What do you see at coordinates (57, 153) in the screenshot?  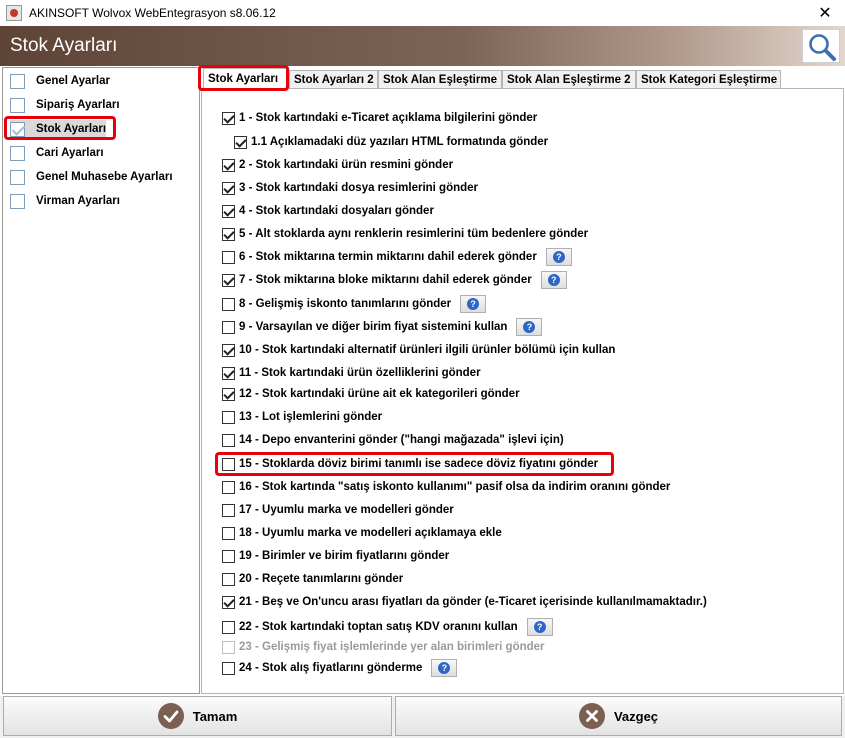 I see `sidebar-item-cari-ayarlari: Cari Ayarları` at bounding box center [57, 153].